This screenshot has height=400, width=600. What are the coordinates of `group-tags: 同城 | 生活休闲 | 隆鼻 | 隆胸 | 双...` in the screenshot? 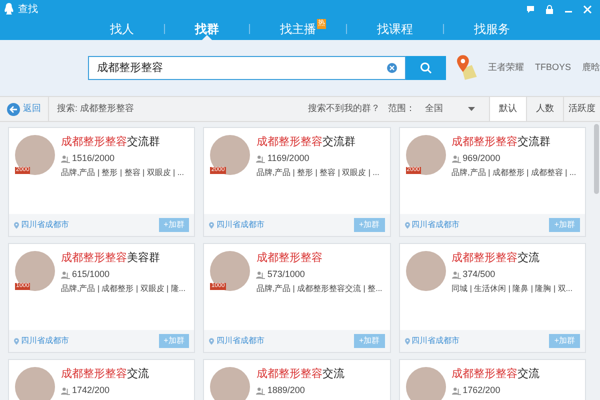 It's located at (512, 288).